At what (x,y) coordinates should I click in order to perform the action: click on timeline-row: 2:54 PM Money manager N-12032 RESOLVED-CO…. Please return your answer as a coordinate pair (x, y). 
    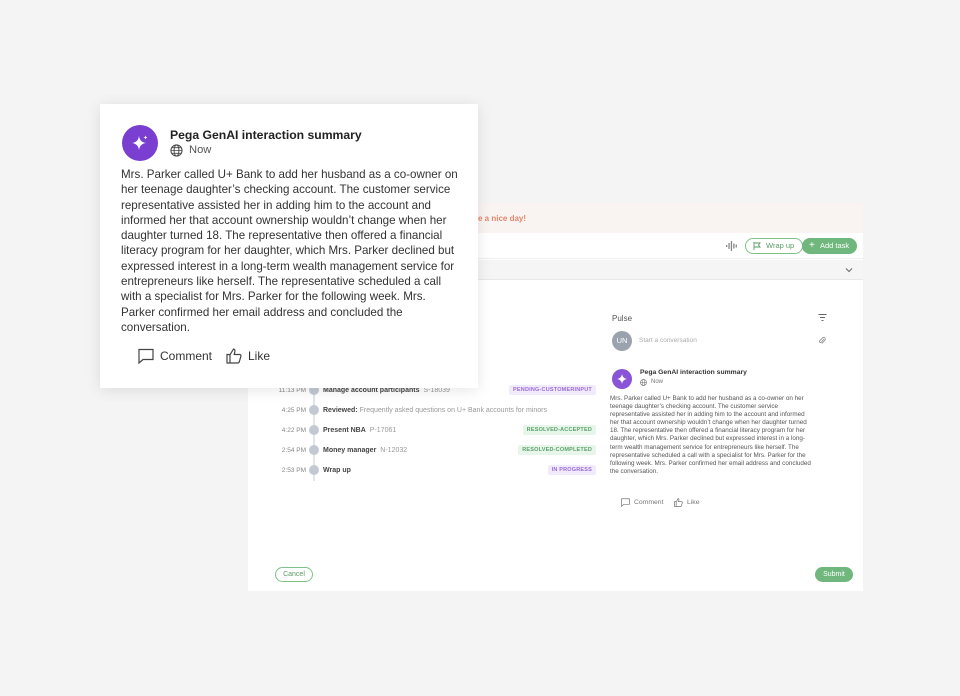
    Looking at the image, I should click on (436, 451).